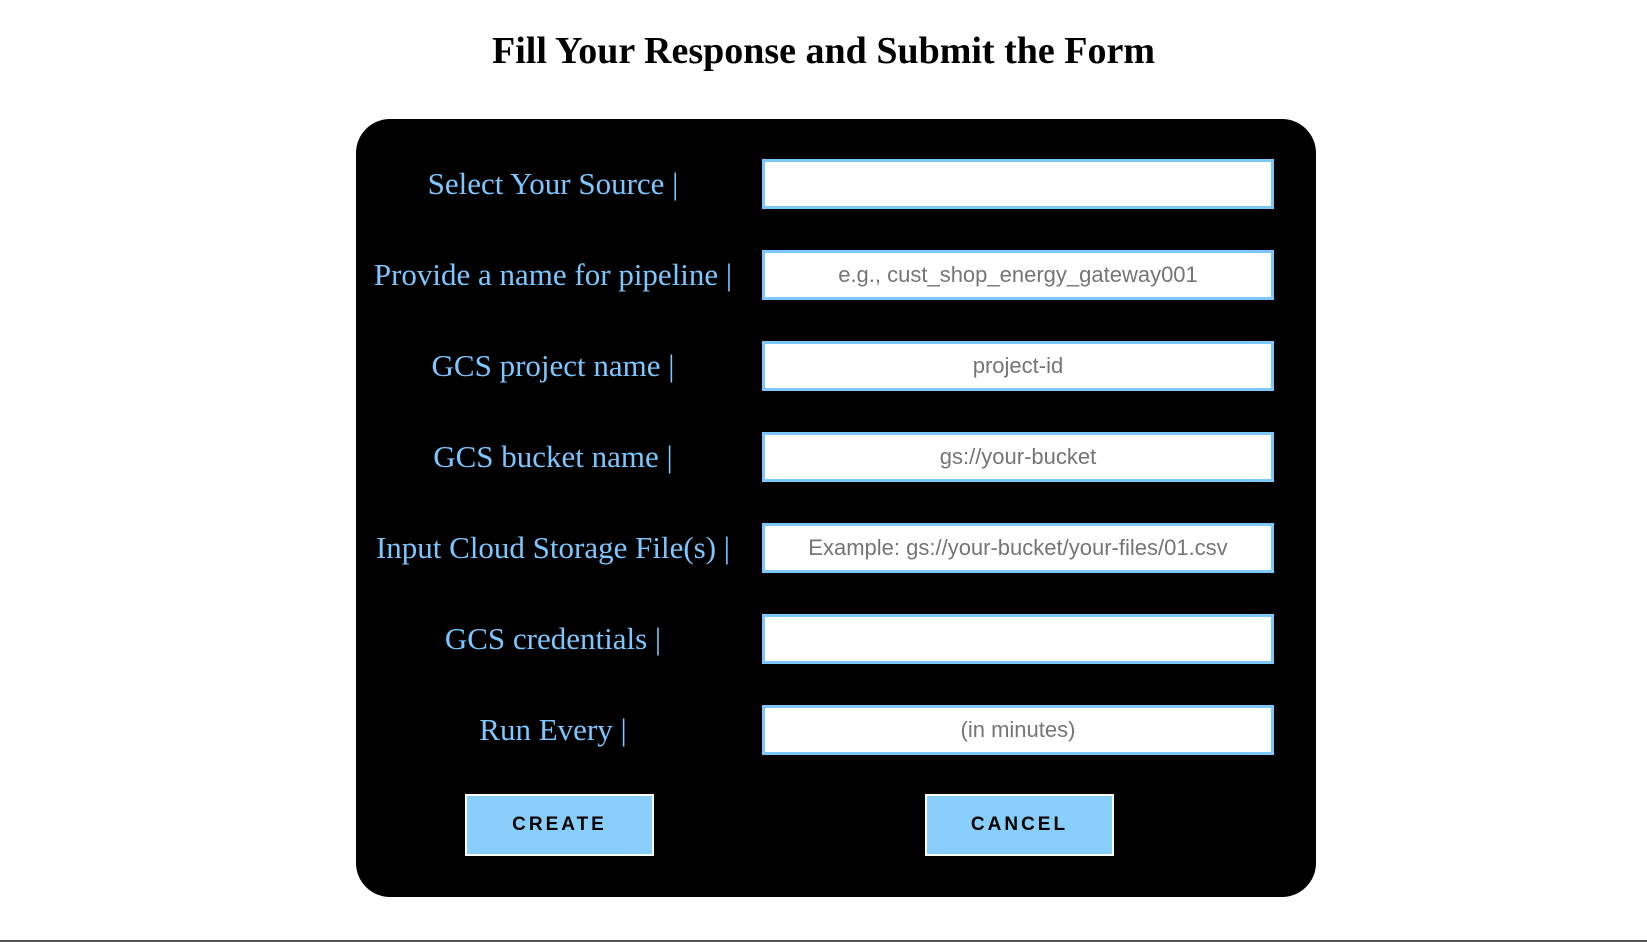 The image size is (1647, 942). I want to click on form-row-credentials: GCS credentials |, so click(836, 639).